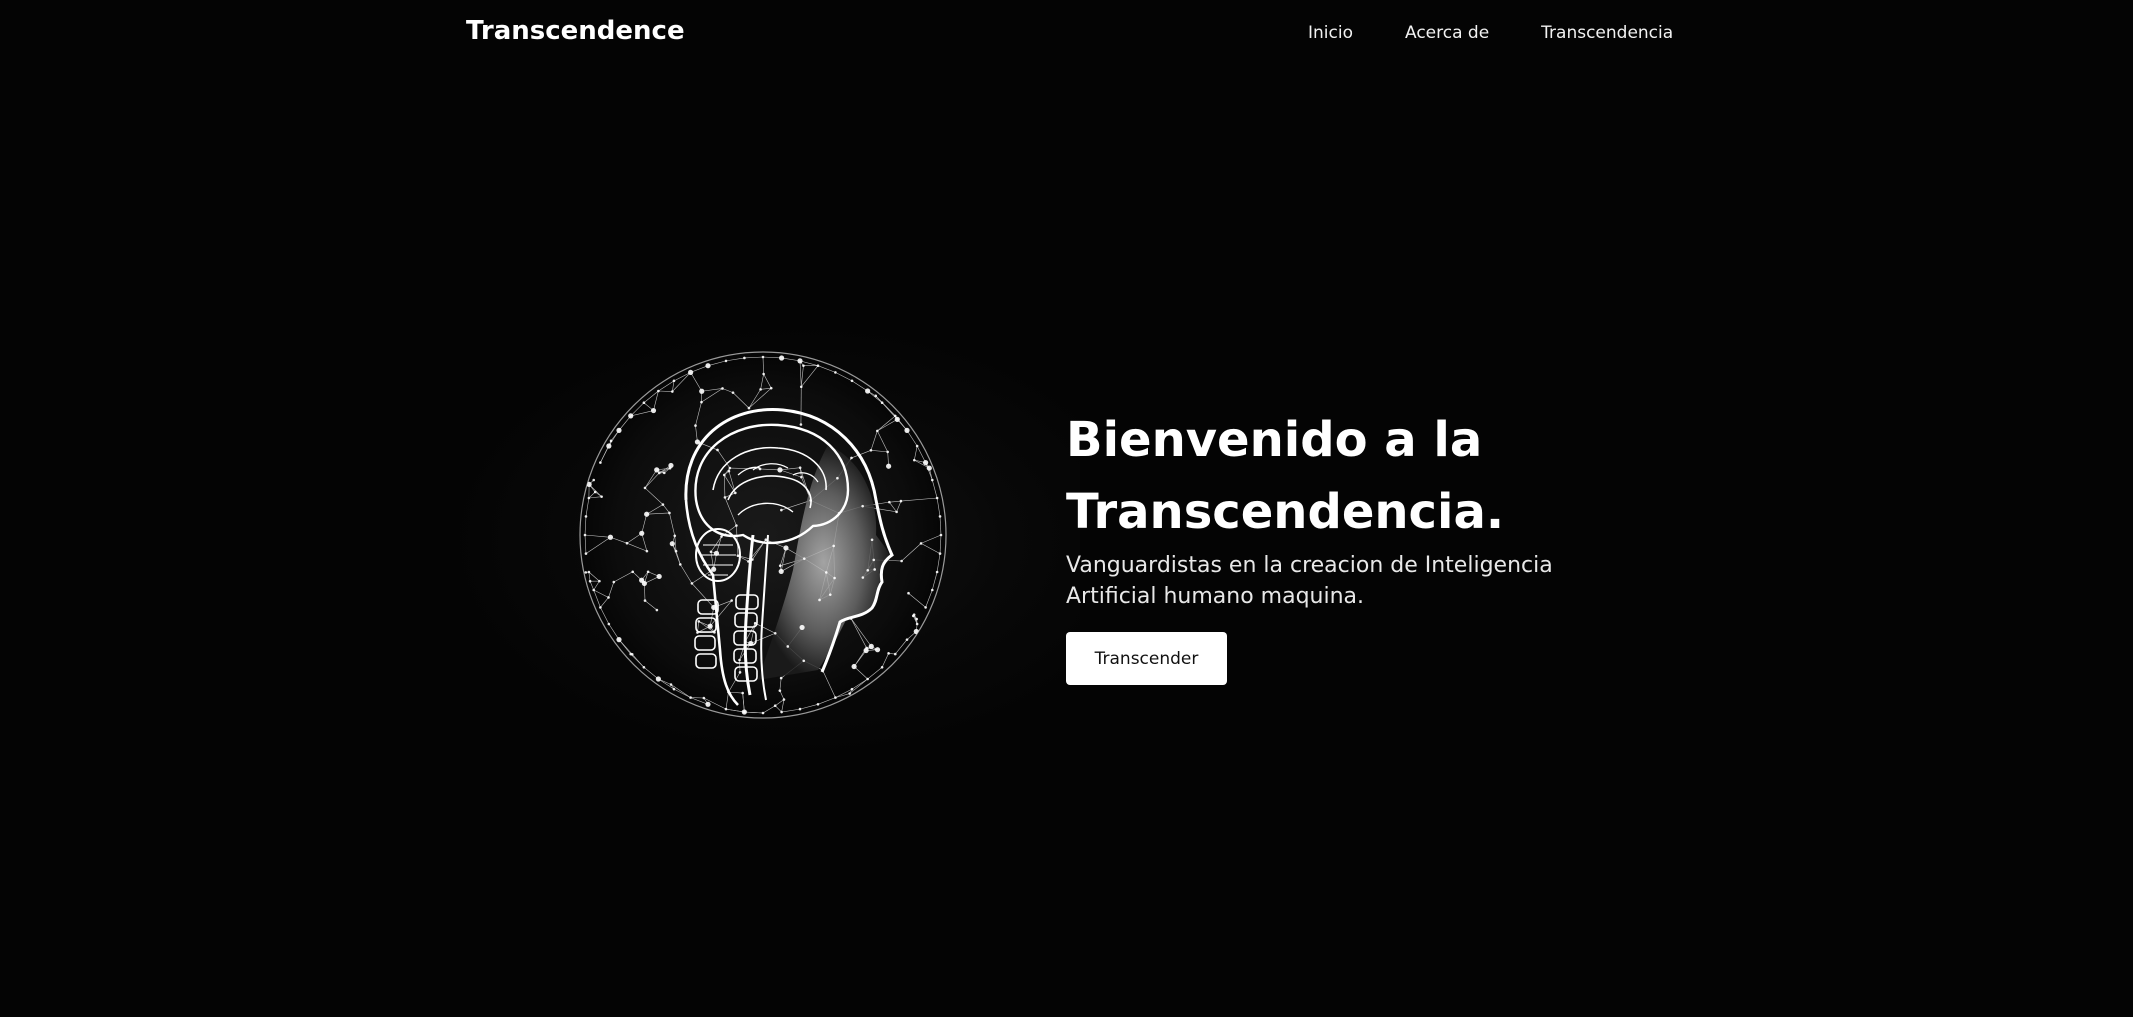 Image resolution: width=2133 pixels, height=1017 pixels. I want to click on nav-item-transcendencia: Transcendencia, so click(1607, 33).